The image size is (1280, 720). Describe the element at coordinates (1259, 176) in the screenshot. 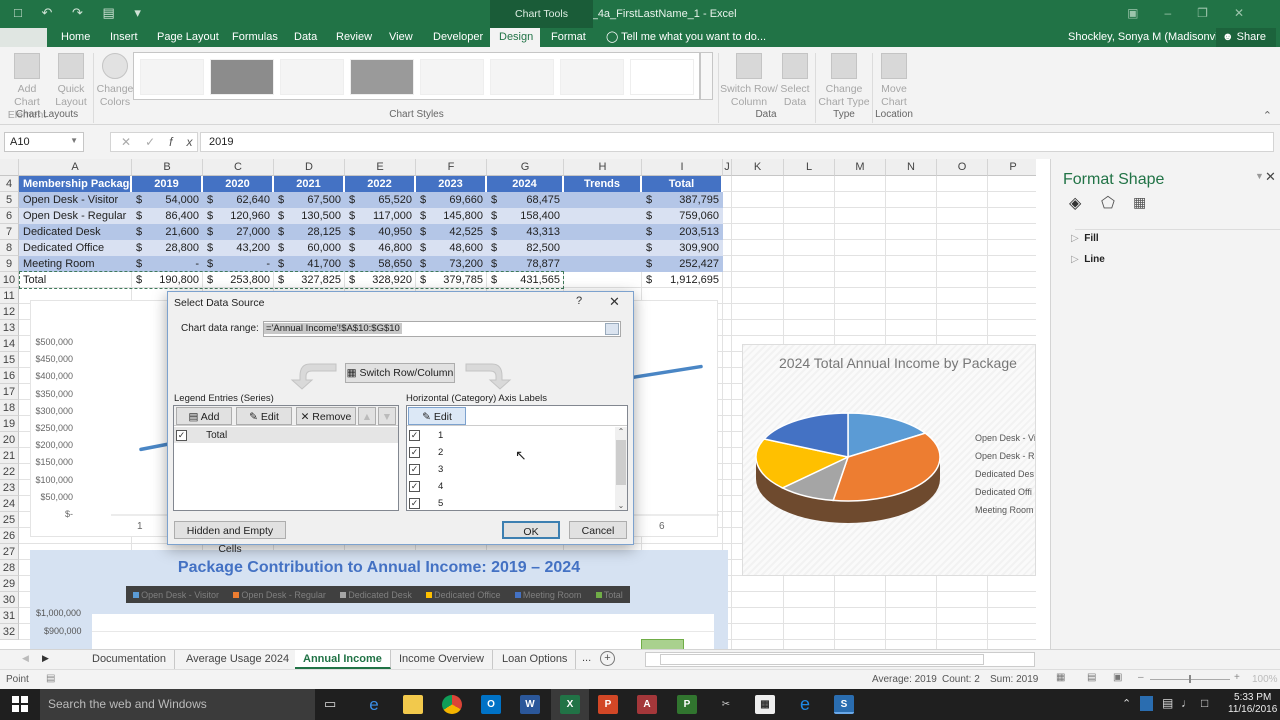

I see `pane-options-icon: ▼` at that location.